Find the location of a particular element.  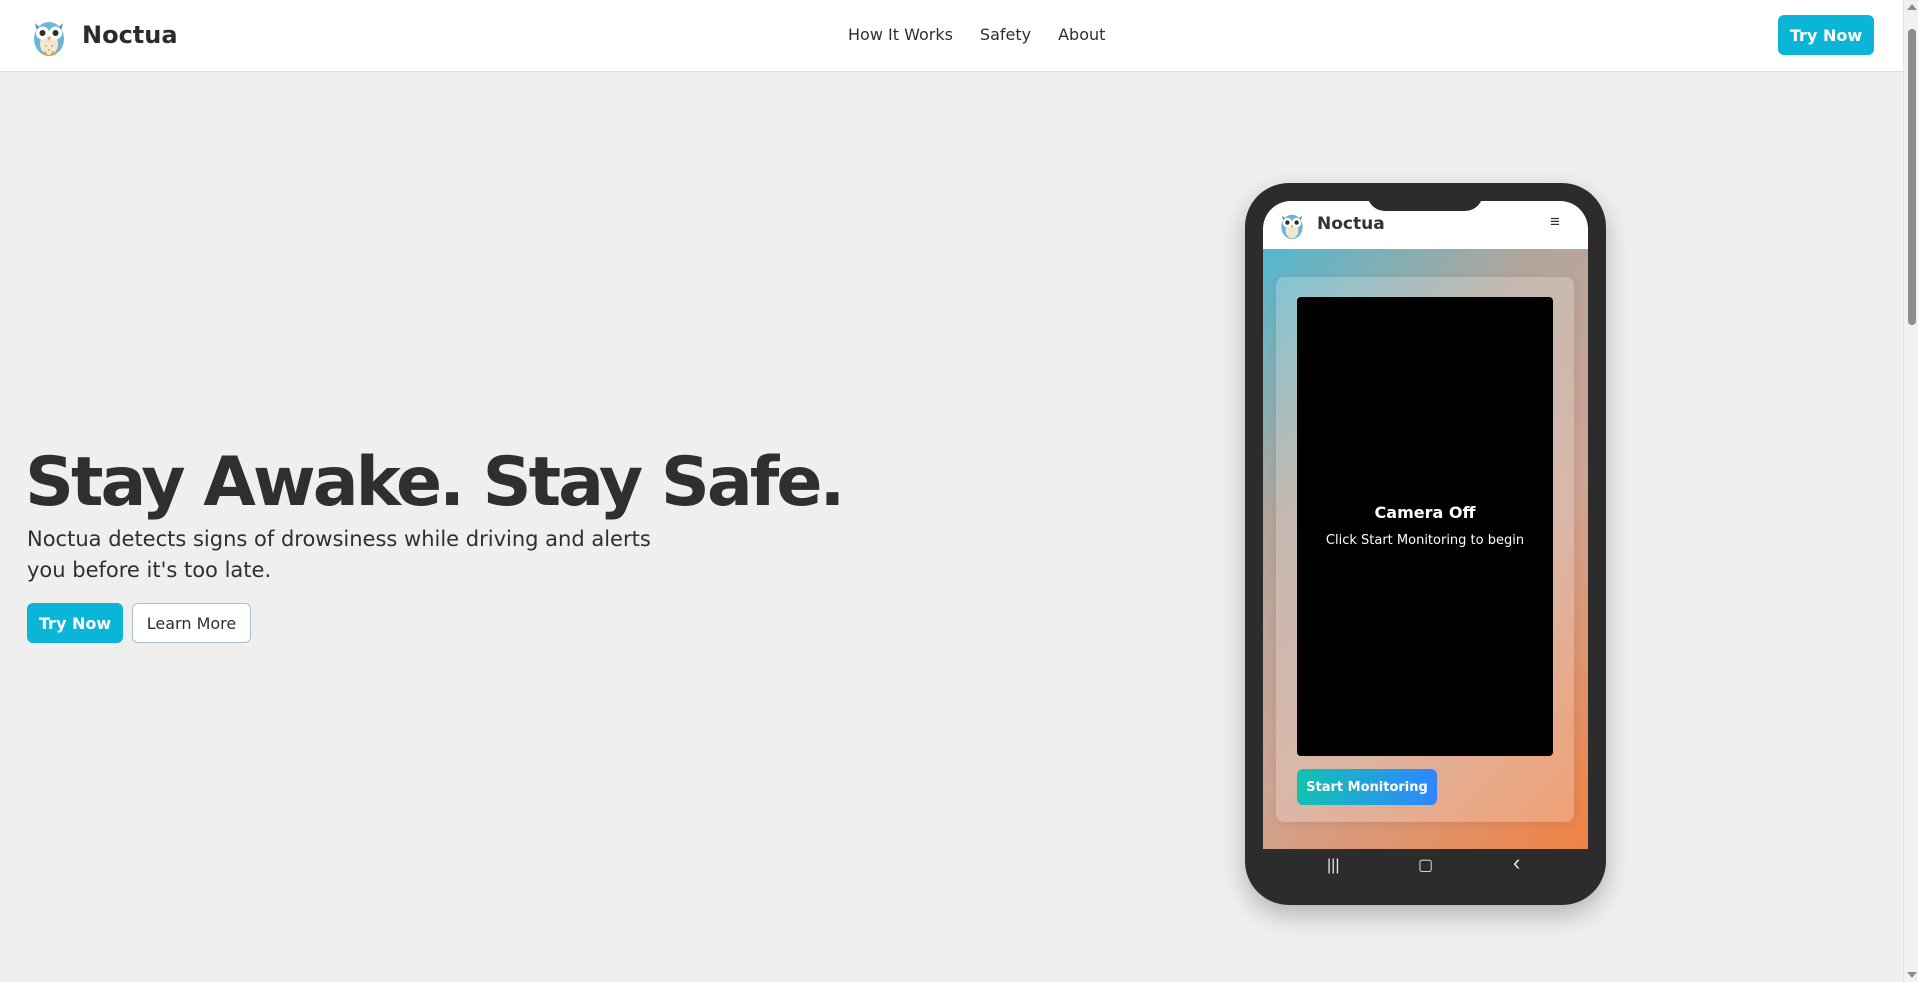

hero-actions: Try Now Learn More is located at coordinates (139, 623).